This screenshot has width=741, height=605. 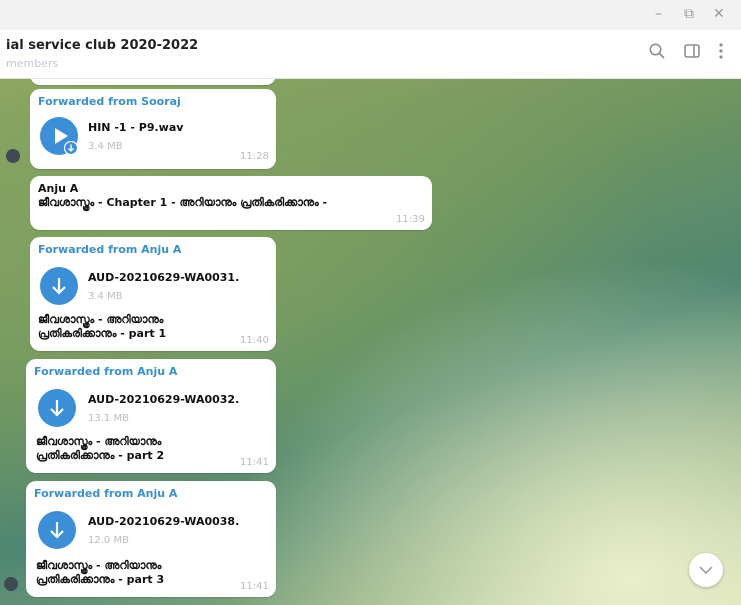 What do you see at coordinates (164, 277) in the screenshot?
I see `file-name: AUD-20210629-WA0031.` at bounding box center [164, 277].